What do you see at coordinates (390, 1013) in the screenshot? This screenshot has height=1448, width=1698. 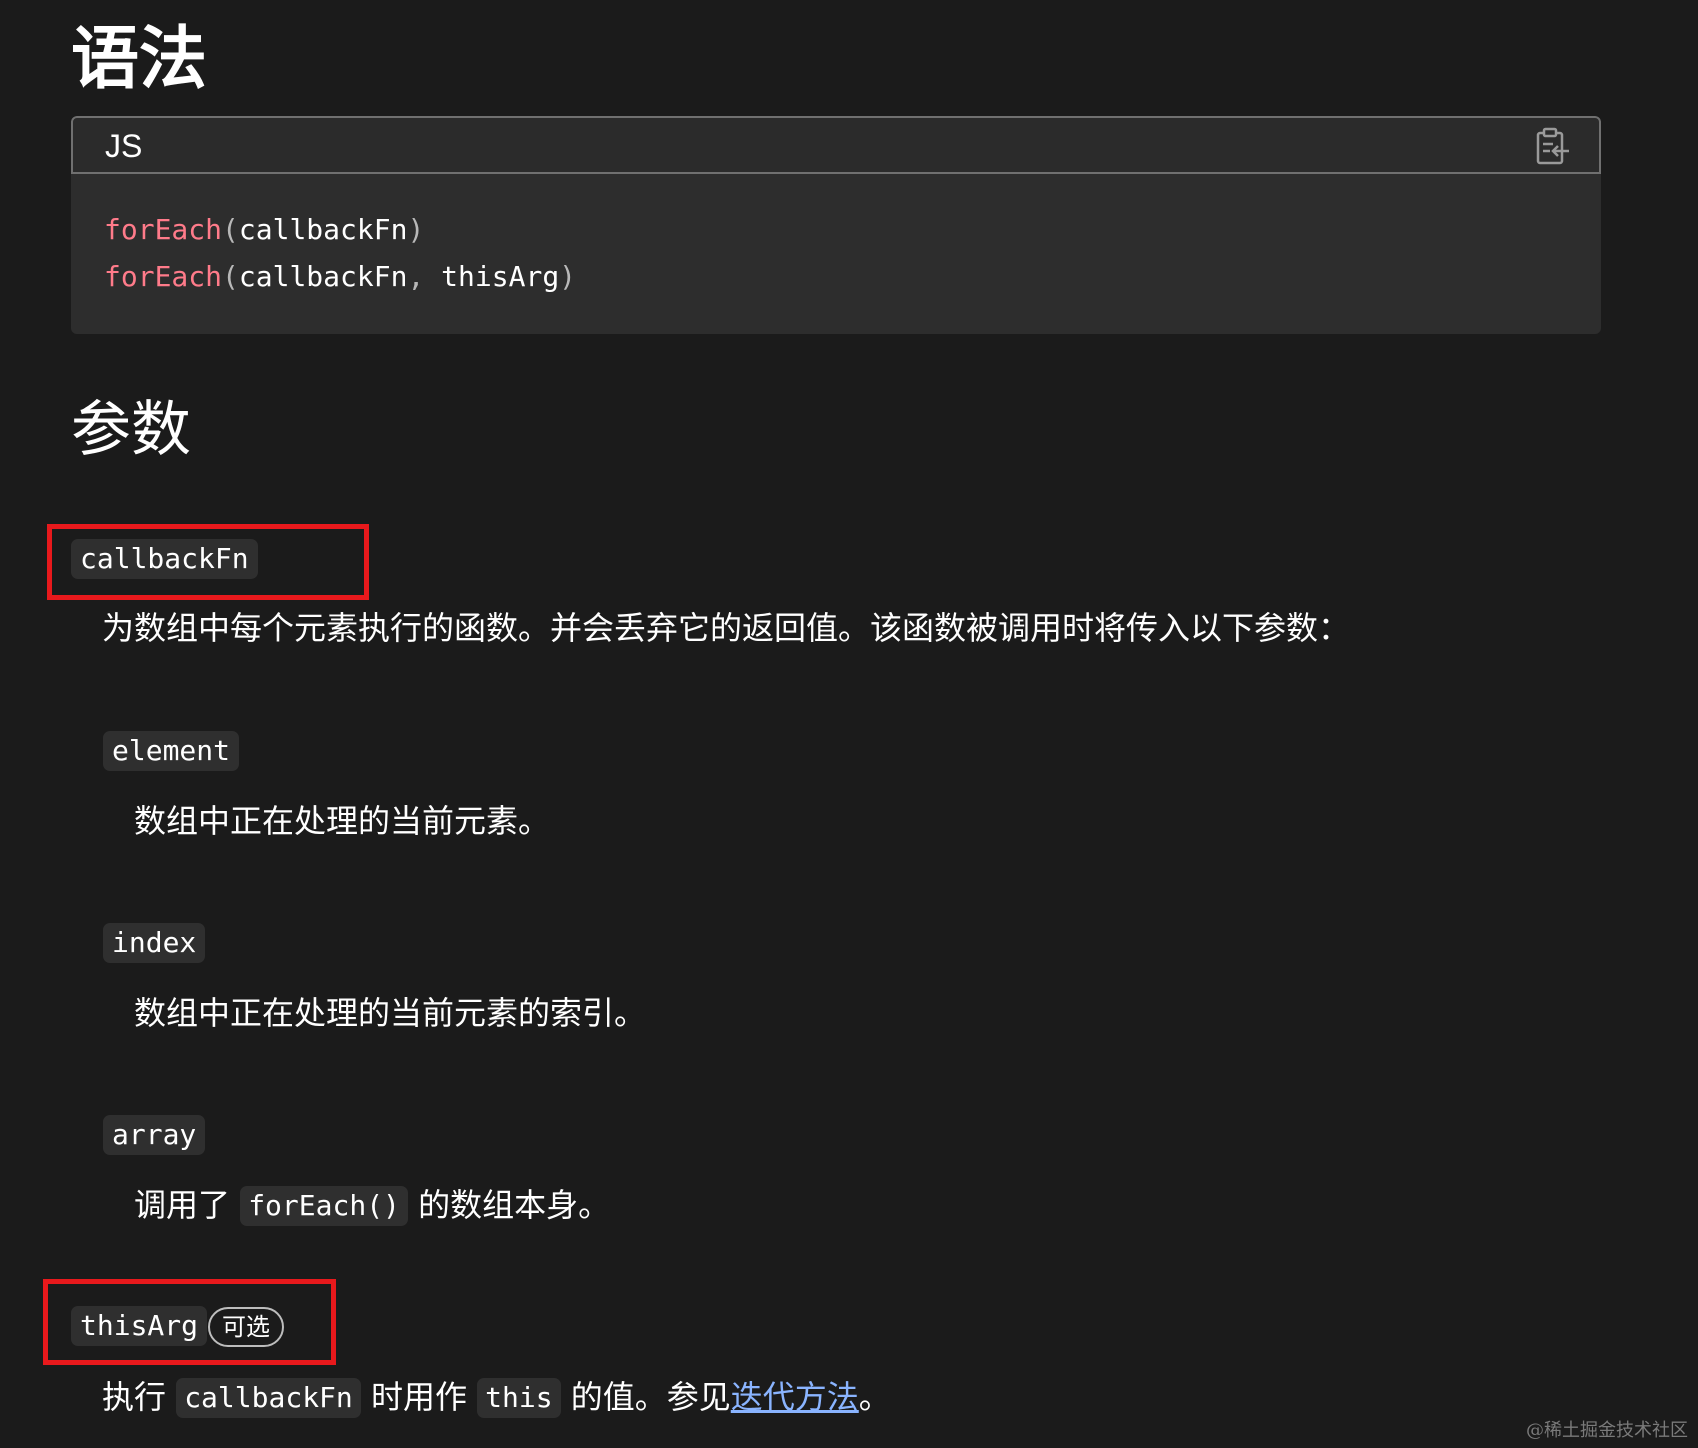 I see `param-description-index: 数组中正在处理的当前元素的索引。` at bounding box center [390, 1013].